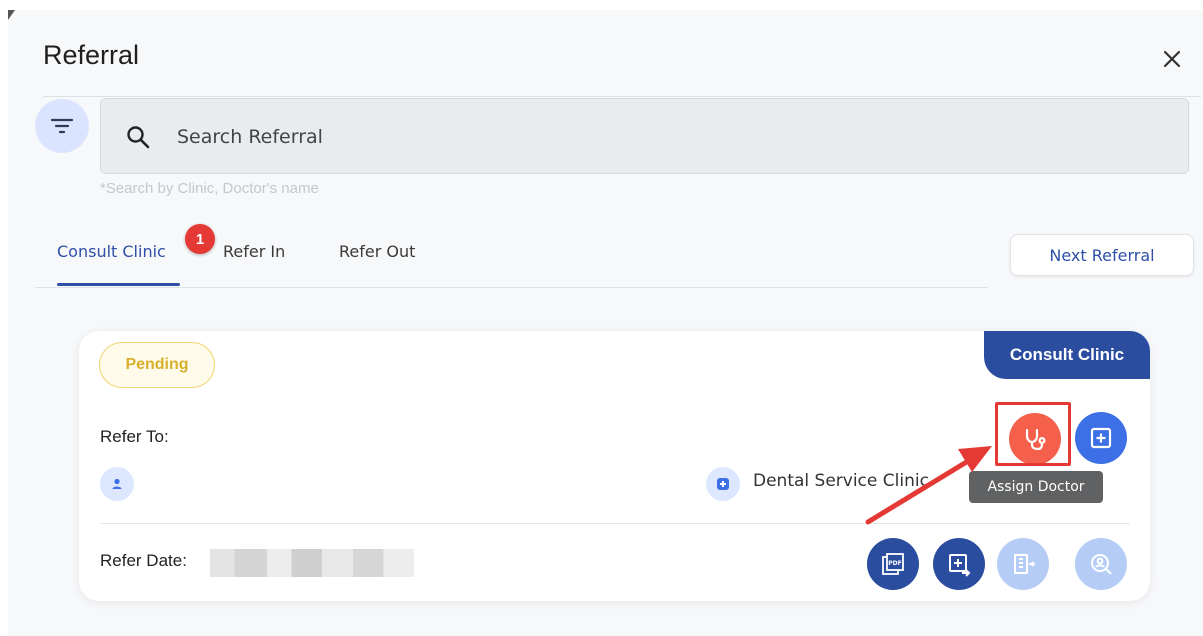 The height and width of the screenshot is (636, 1203). I want to click on referral-tabs: Consult Clinic 1 Refer In Refer Out, so click(511, 256).